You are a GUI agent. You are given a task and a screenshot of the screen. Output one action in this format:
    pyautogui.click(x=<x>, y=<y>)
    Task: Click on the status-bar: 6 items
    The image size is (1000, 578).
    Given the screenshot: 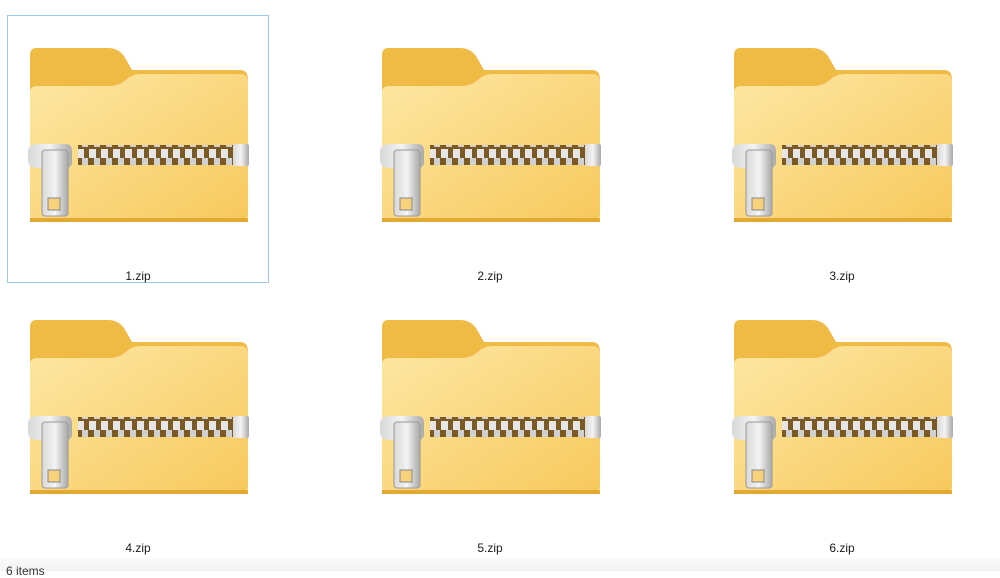 What is the action you would take?
    pyautogui.click(x=500, y=568)
    